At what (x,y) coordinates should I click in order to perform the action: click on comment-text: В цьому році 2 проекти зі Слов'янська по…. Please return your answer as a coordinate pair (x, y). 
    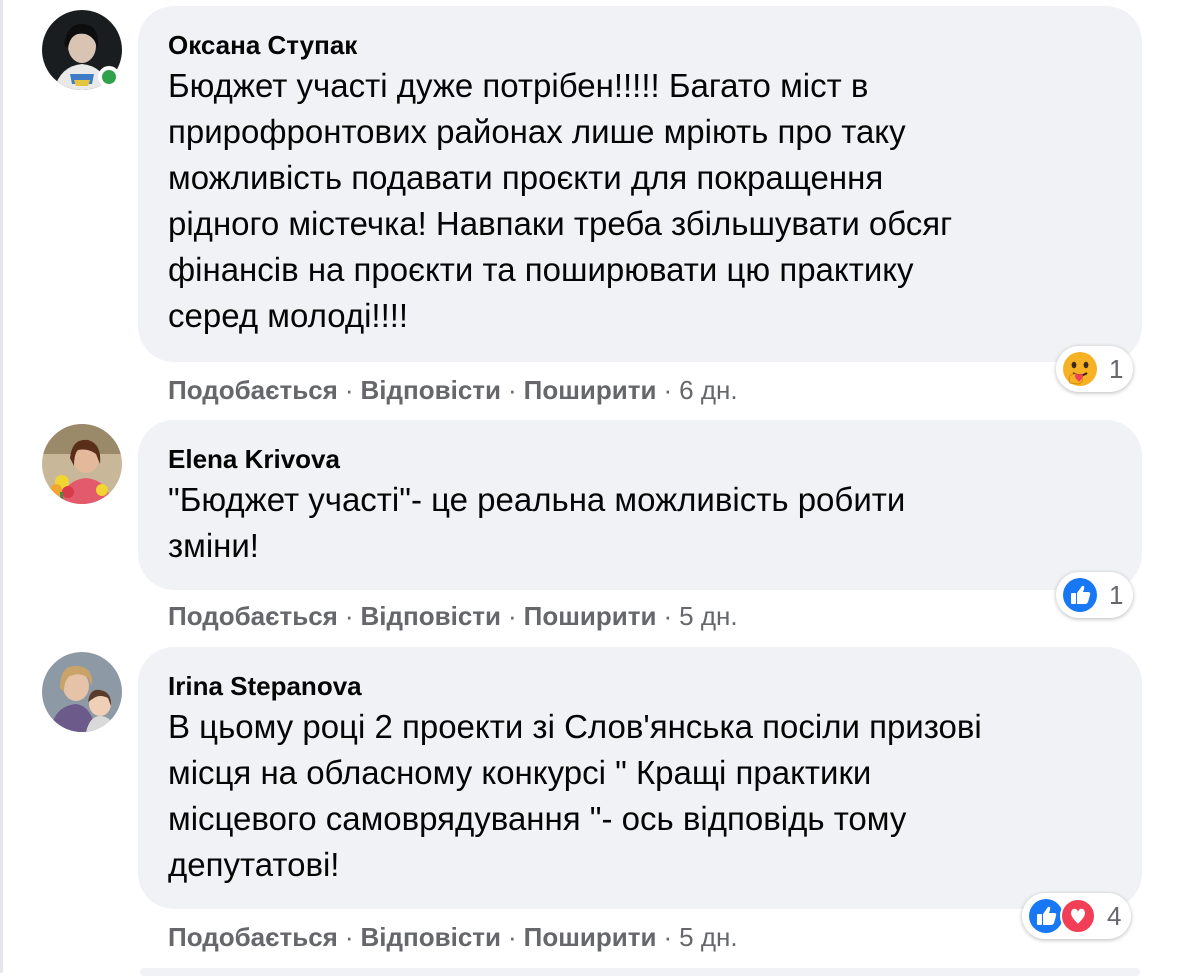
    Looking at the image, I should click on (640, 796).